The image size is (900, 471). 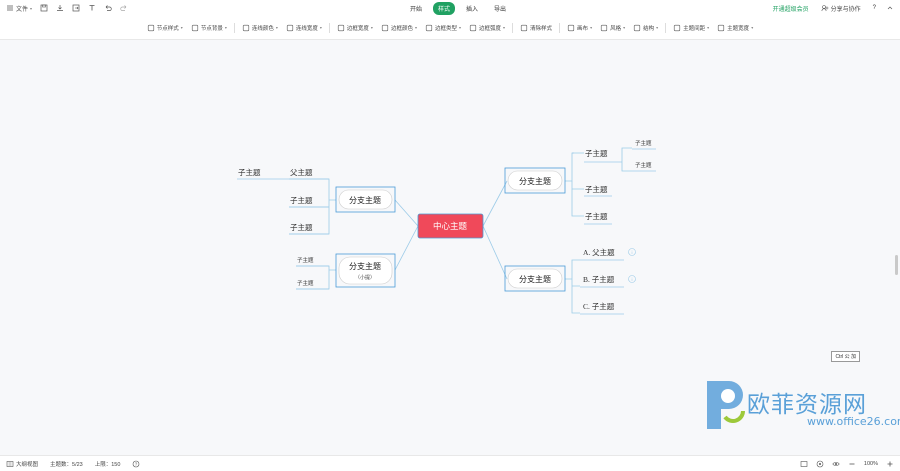 I want to click on redo-button, so click(x=124, y=8).